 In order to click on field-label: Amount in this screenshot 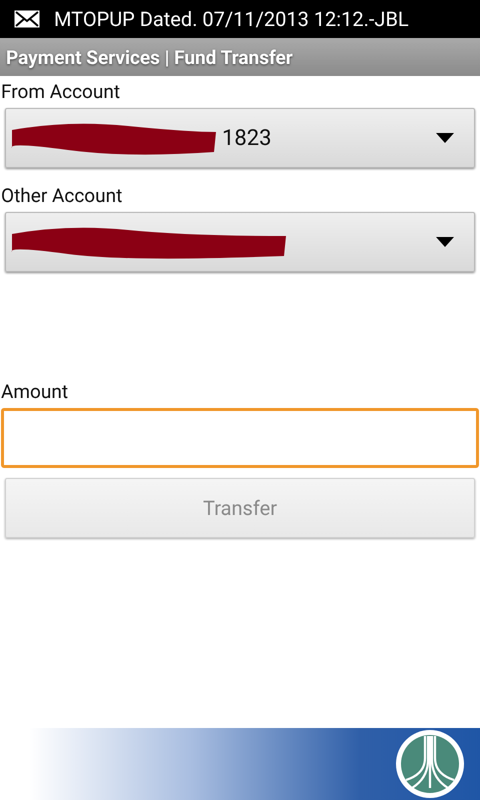, I will do `click(34, 392)`.